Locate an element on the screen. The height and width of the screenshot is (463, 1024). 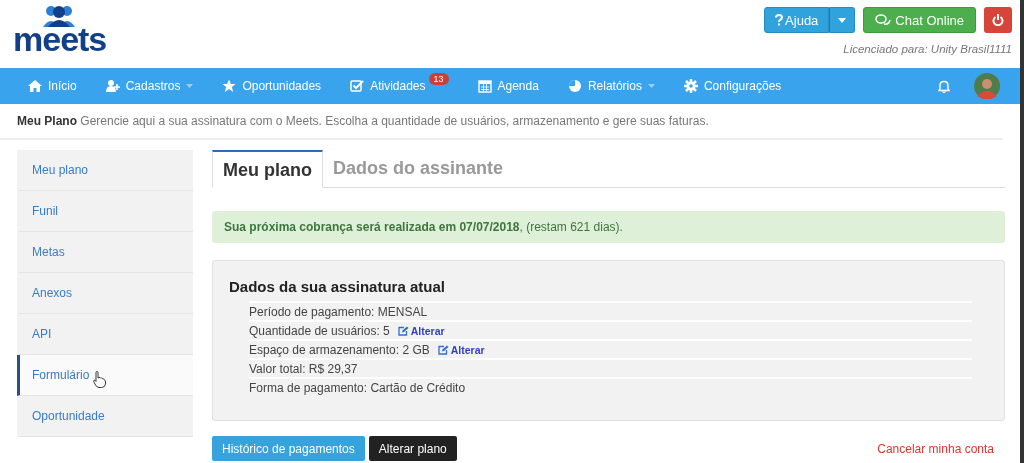
meets-logo: meets is located at coordinates (60, 34).